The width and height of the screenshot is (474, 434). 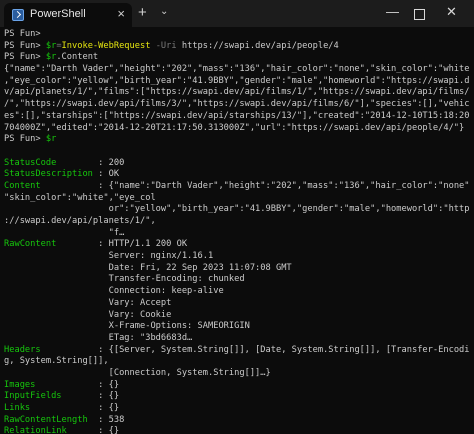 I want to click on terminal-line: InputFields : {}, so click(x=237, y=397).